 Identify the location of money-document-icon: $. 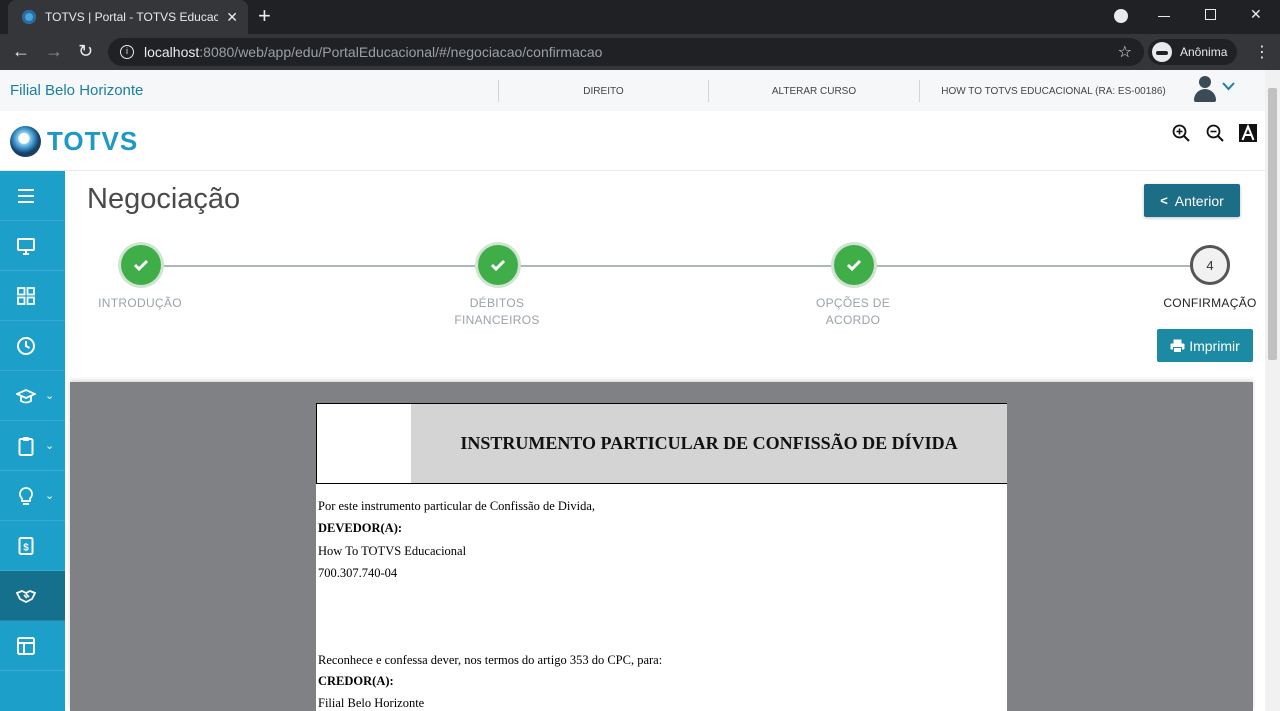
(26, 546).